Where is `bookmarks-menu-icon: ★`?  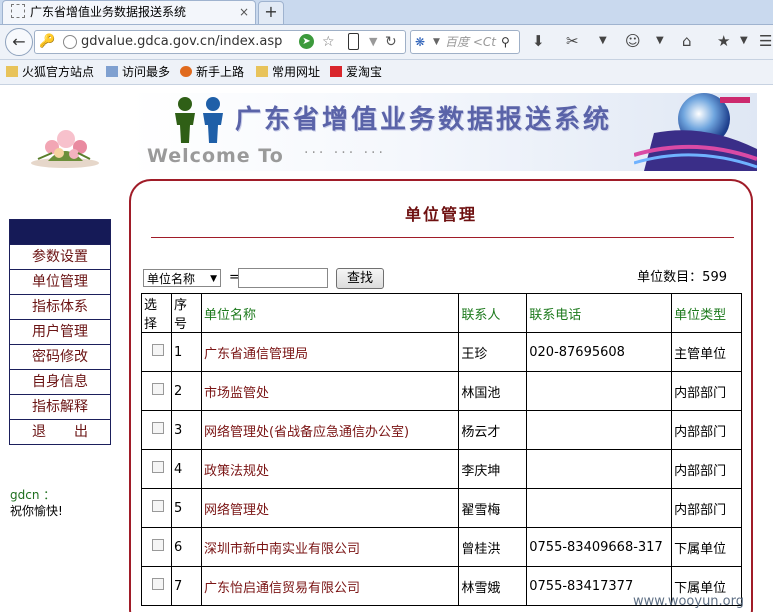
bookmarks-menu-icon: ★ is located at coordinates (723, 41).